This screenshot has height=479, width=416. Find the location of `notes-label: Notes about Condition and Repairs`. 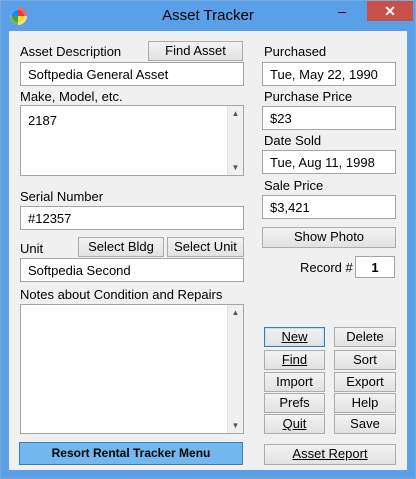

notes-label: Notes about Condition and Repairs is located at coordinates (121, 294).